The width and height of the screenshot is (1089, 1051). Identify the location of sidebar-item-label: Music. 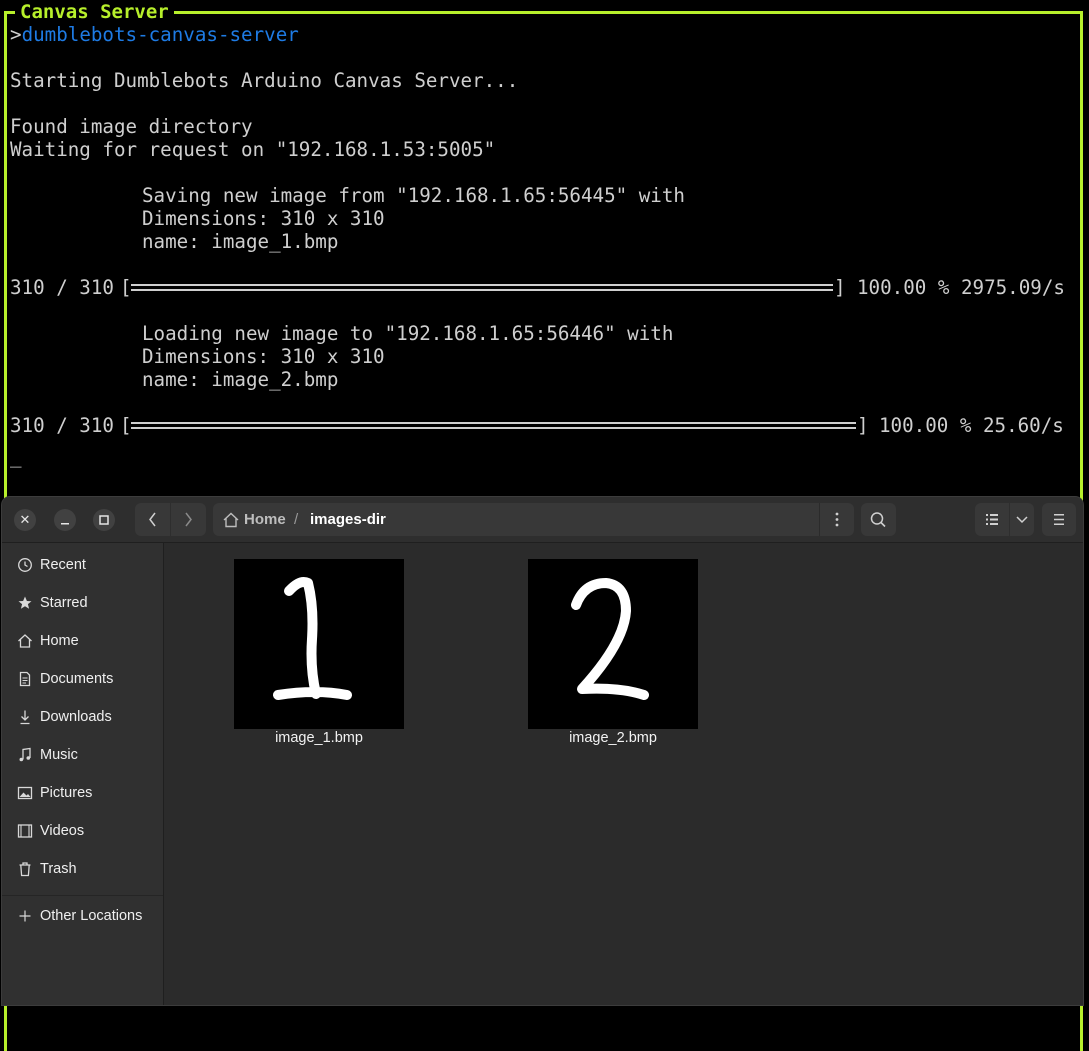
(59, 755).